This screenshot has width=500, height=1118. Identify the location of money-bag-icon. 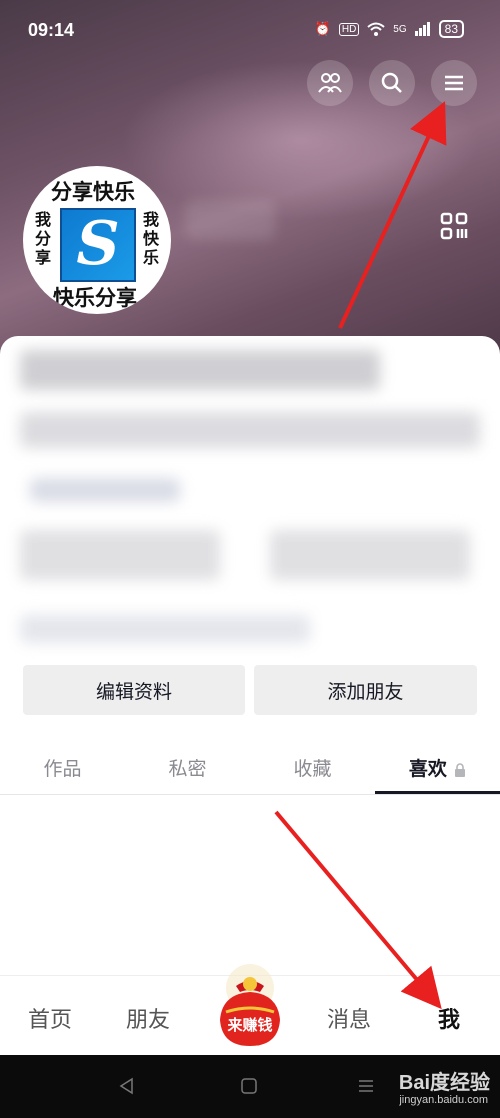
(250, 1005).